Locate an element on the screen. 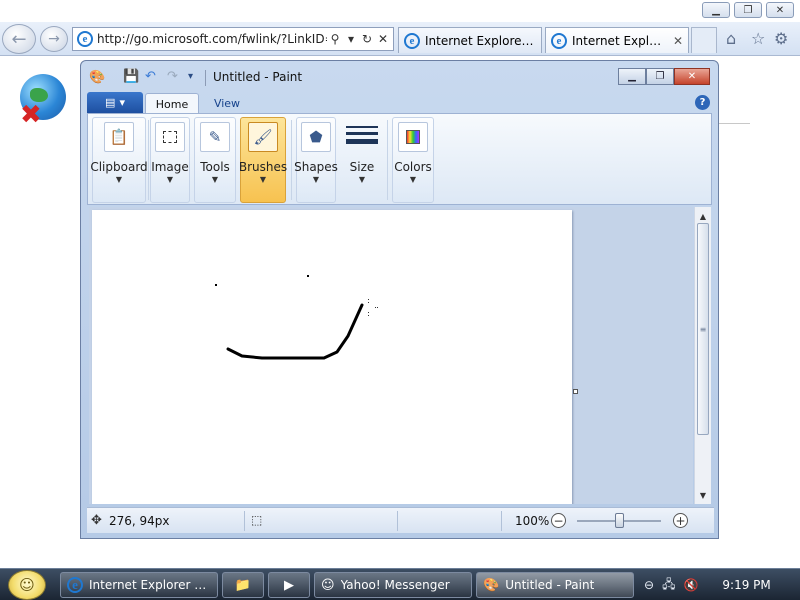 The image size is (800, 600). redo-icon: ↷ is located at coordinates (172, 76).